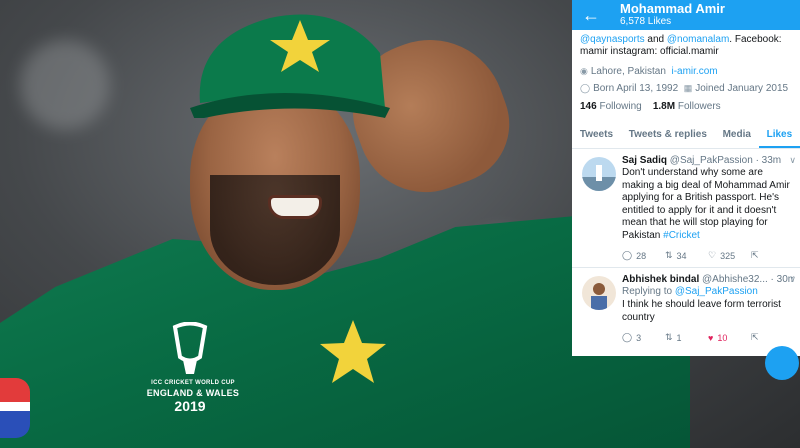 The height and width of the screenshot is (448, 800). Describe the element at coordinates (661, 279) in the screenshot. I see `tweet-author-name: Abhishek bindal` at that location.